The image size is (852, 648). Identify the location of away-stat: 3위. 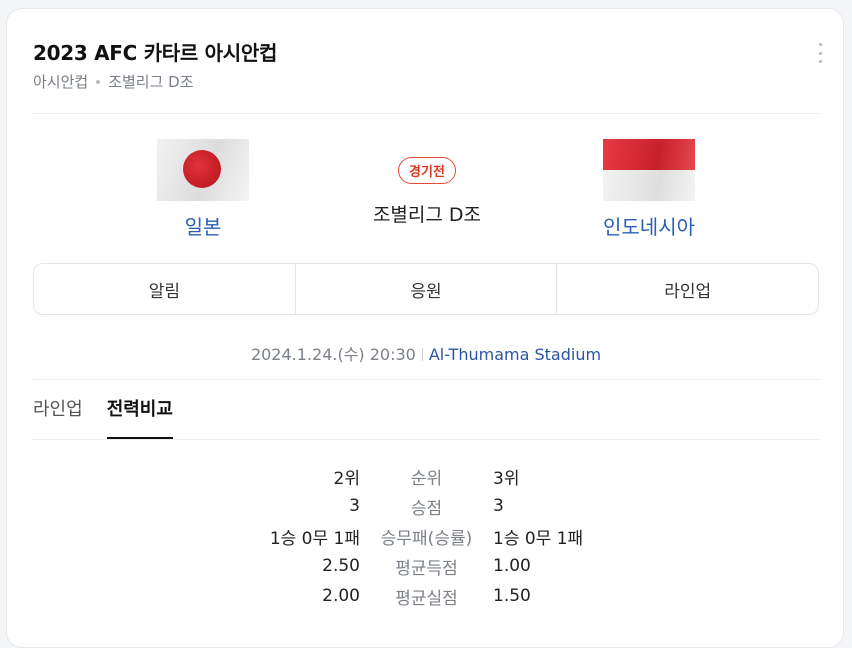
(506, 478).